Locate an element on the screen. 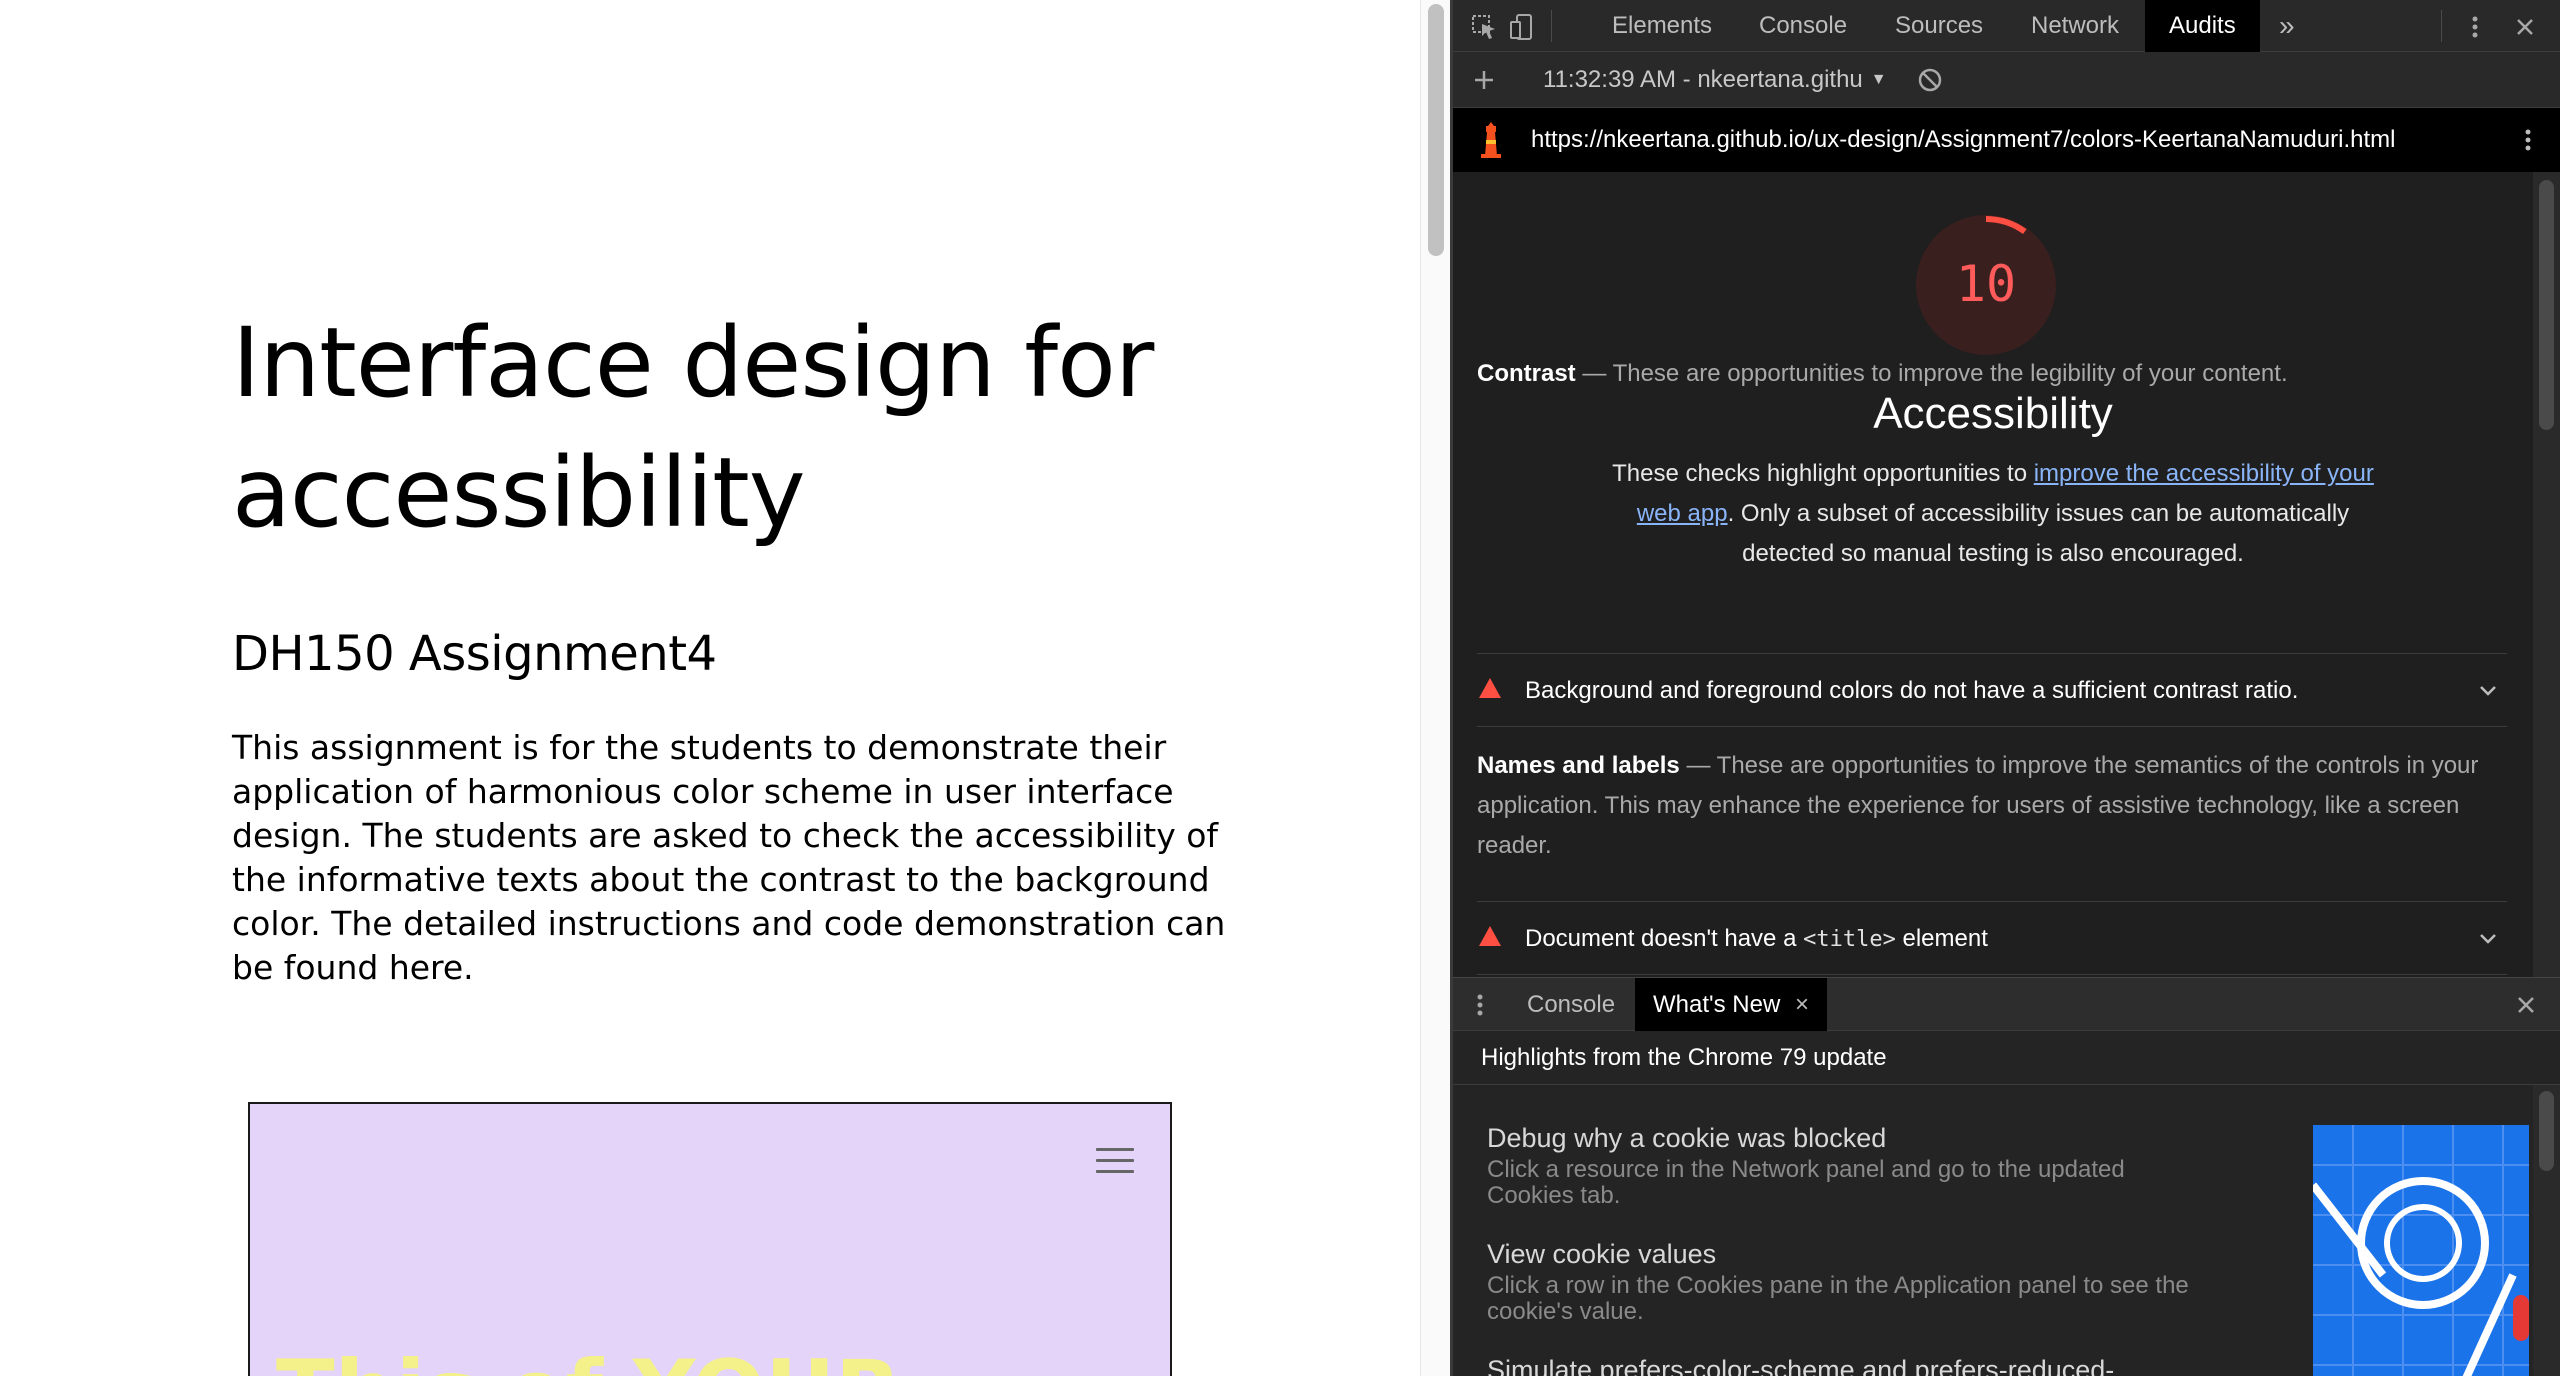 Image resolution: width=2560 pixels, height=1376 pixels. group-title: Names and labels is located at coordinates (1578, 765).